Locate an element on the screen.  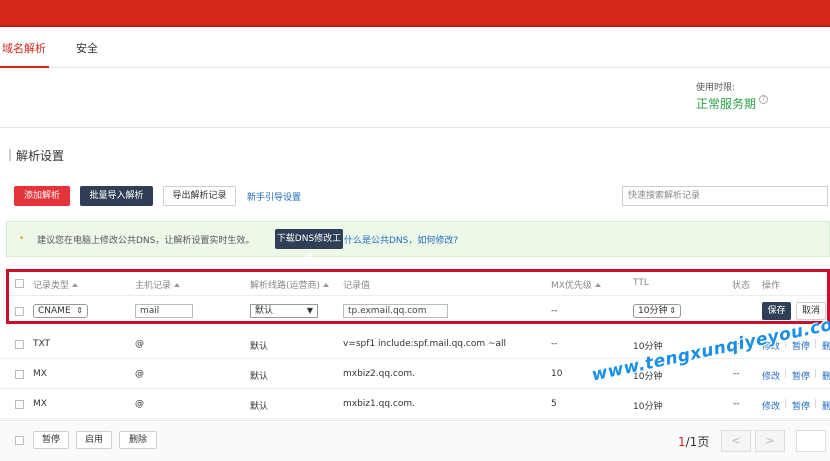
line-select: 默认 ▼ is located at coordinates (284, 311).